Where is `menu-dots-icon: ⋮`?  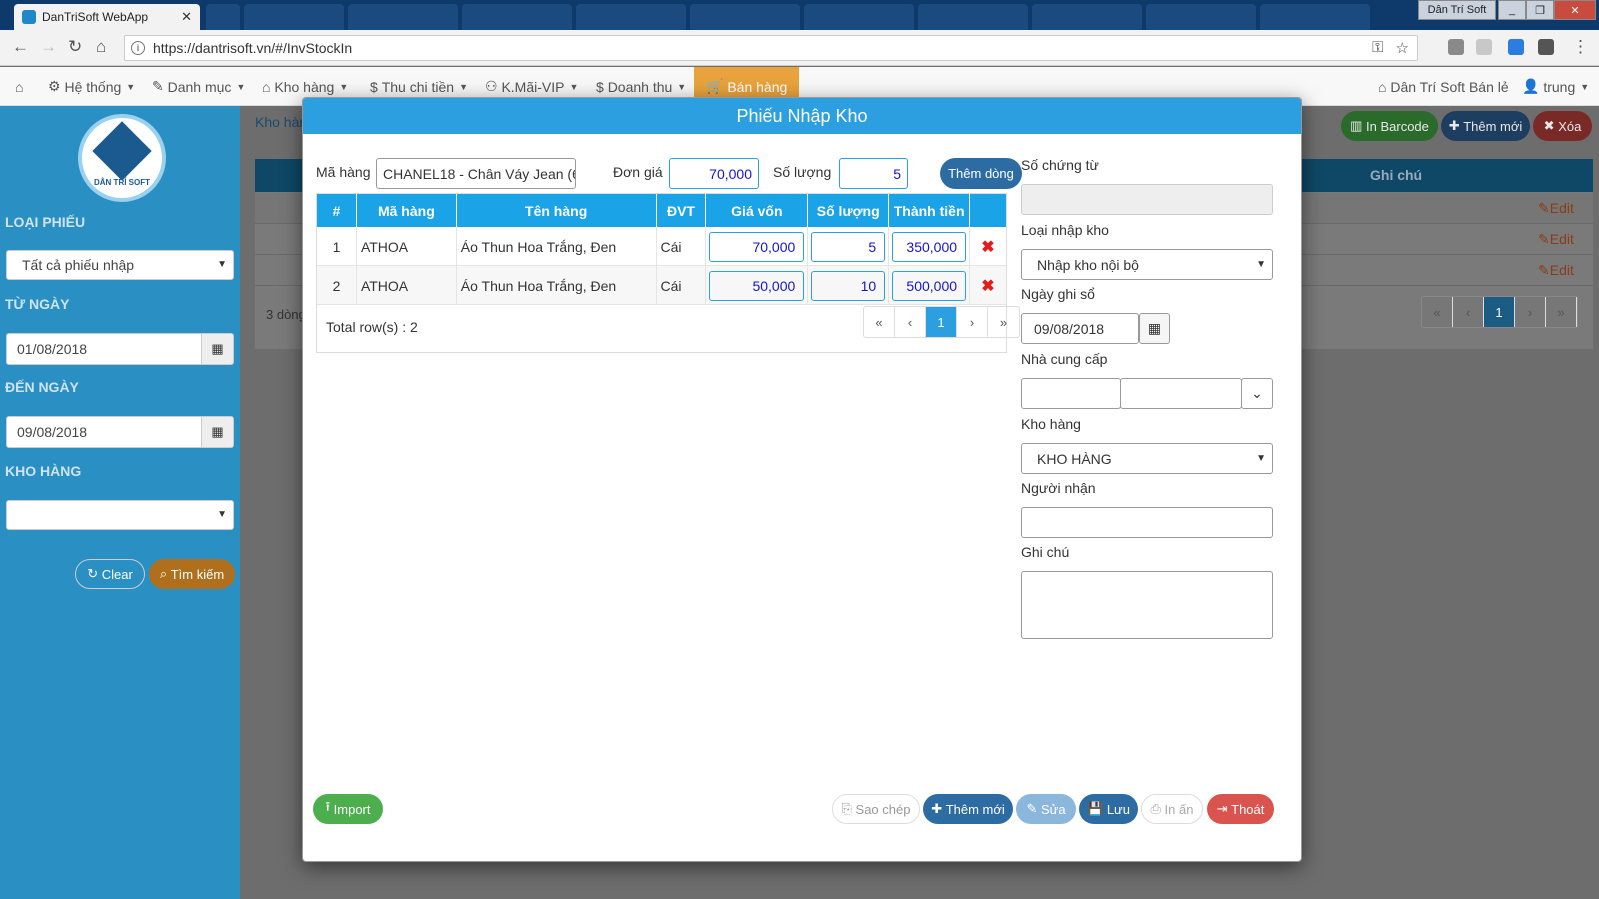 menu-dots-icon: ⋮ is located at coordinates (1580, 47).